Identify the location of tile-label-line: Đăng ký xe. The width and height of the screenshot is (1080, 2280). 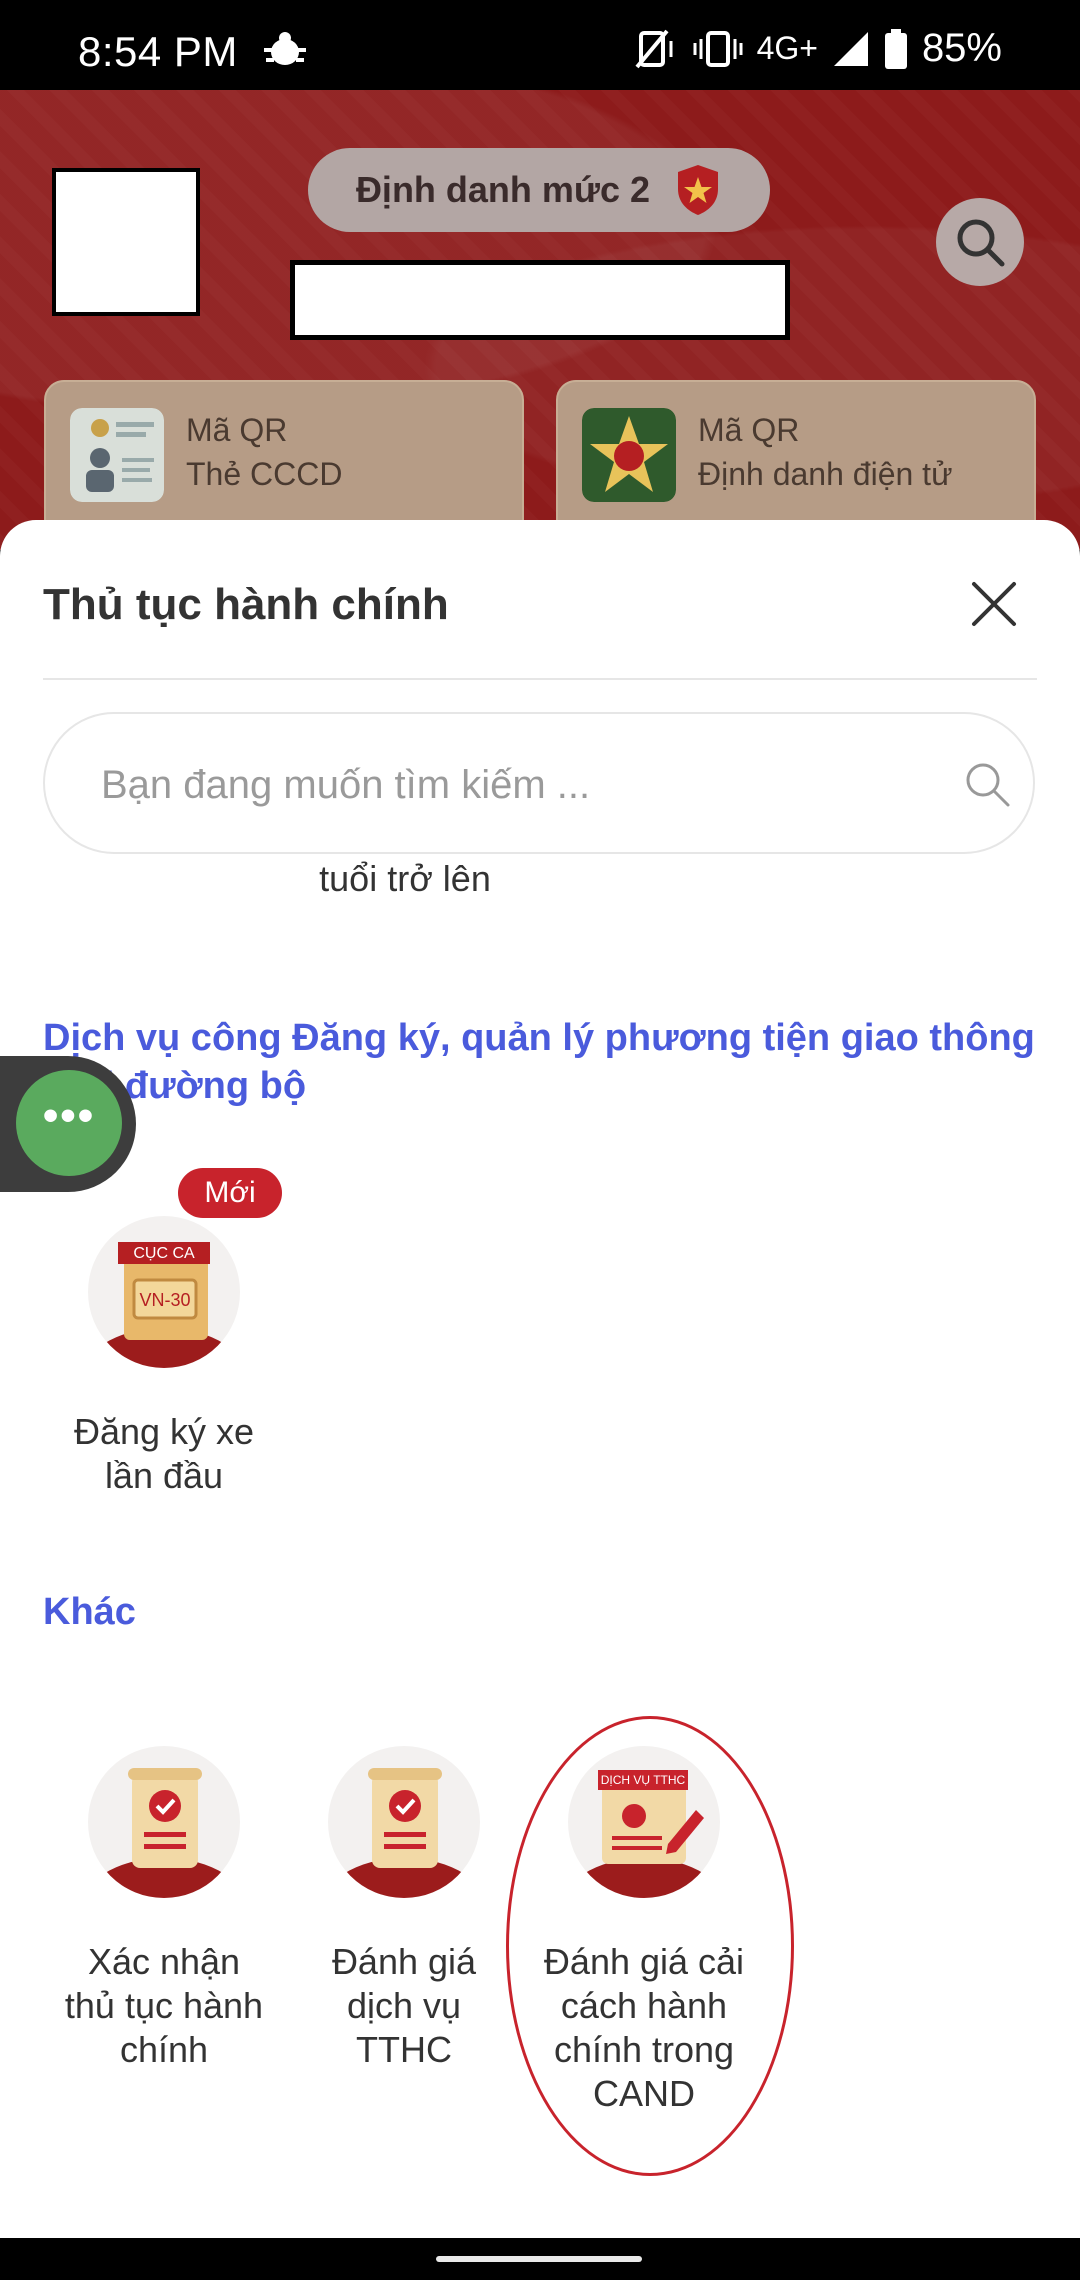
(164, 1431).